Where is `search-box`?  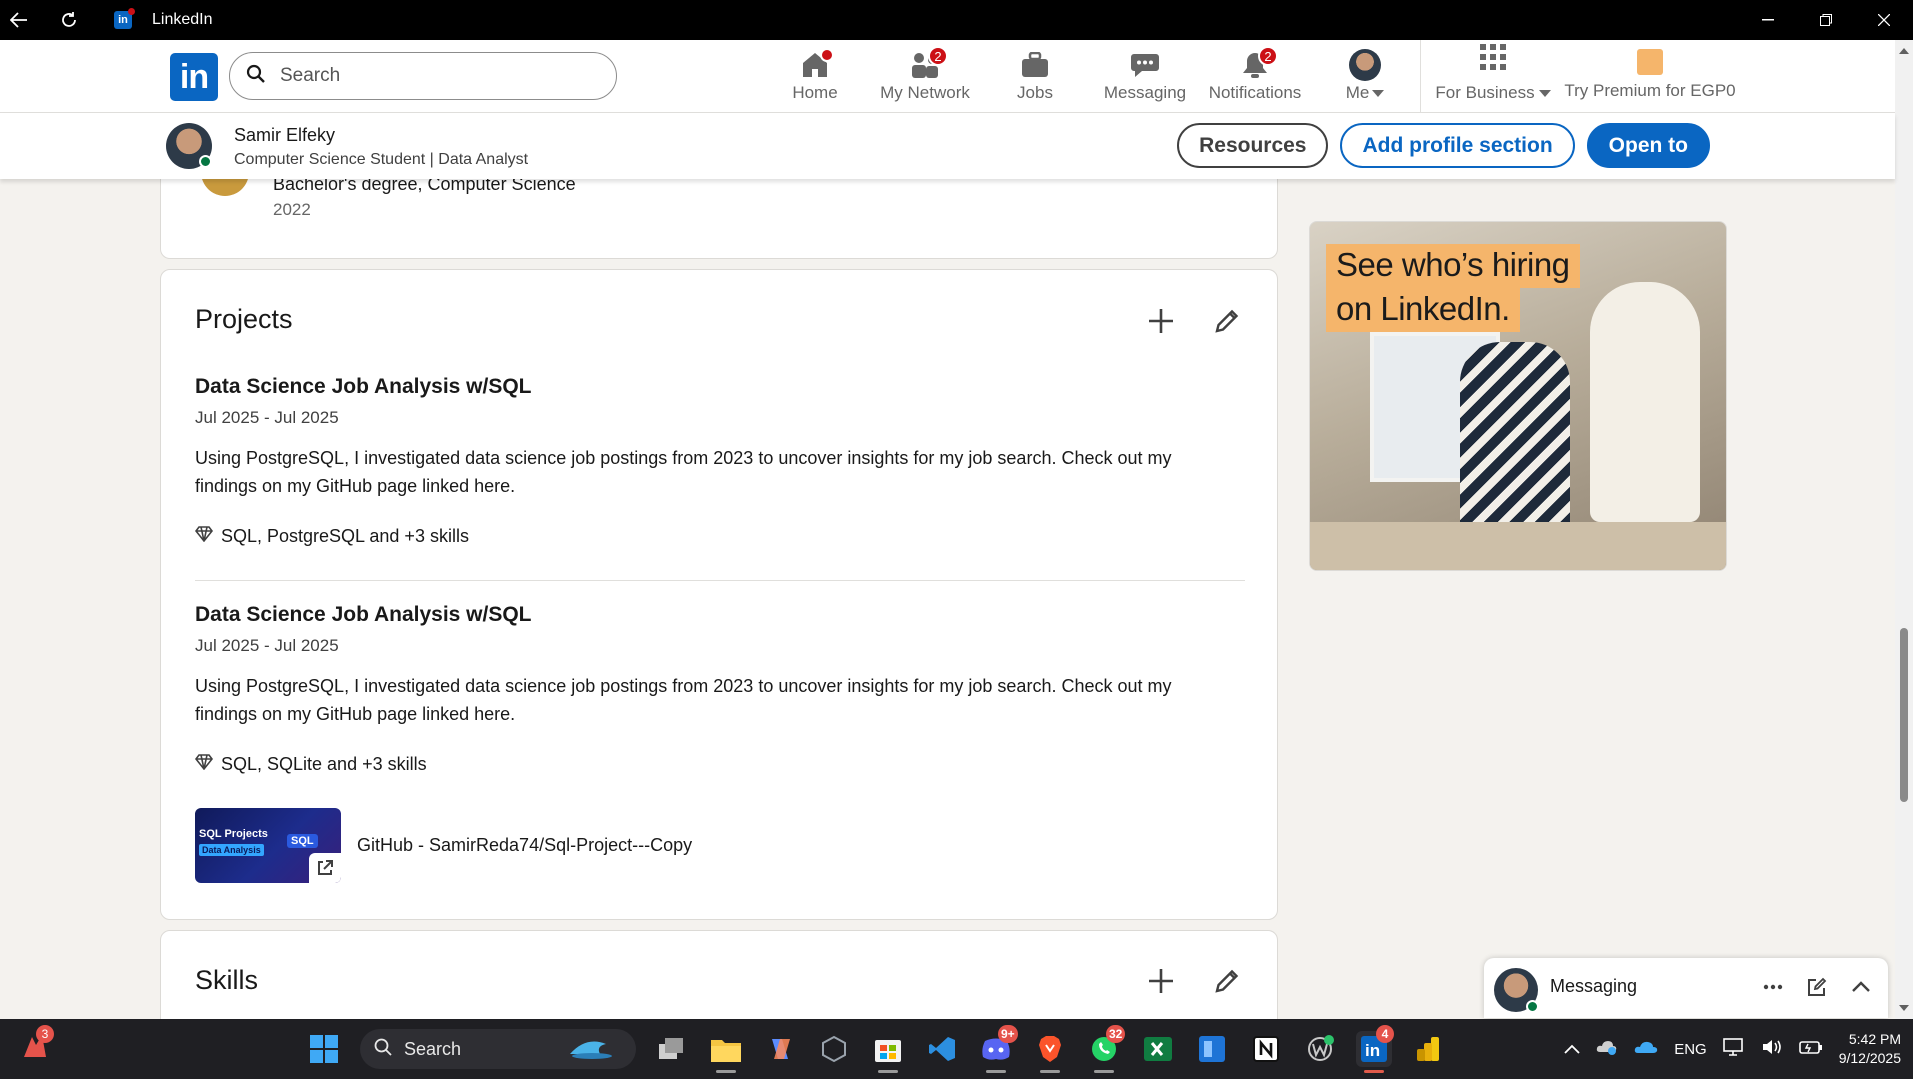
search-box is located at coordinates (423, 76).